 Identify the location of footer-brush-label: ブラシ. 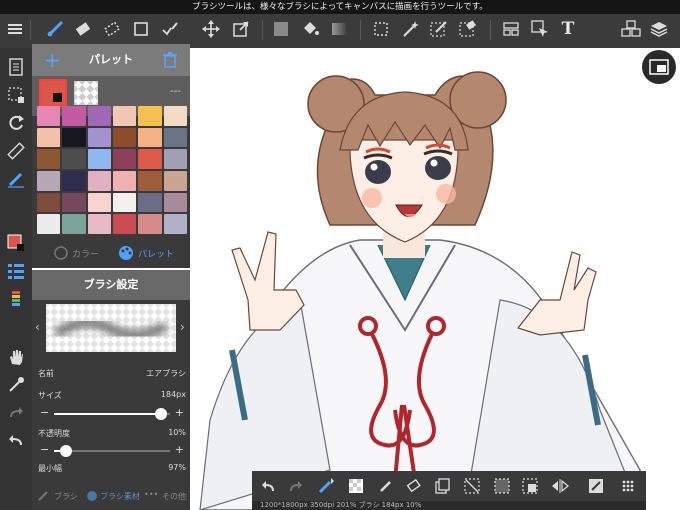
(66, 496).